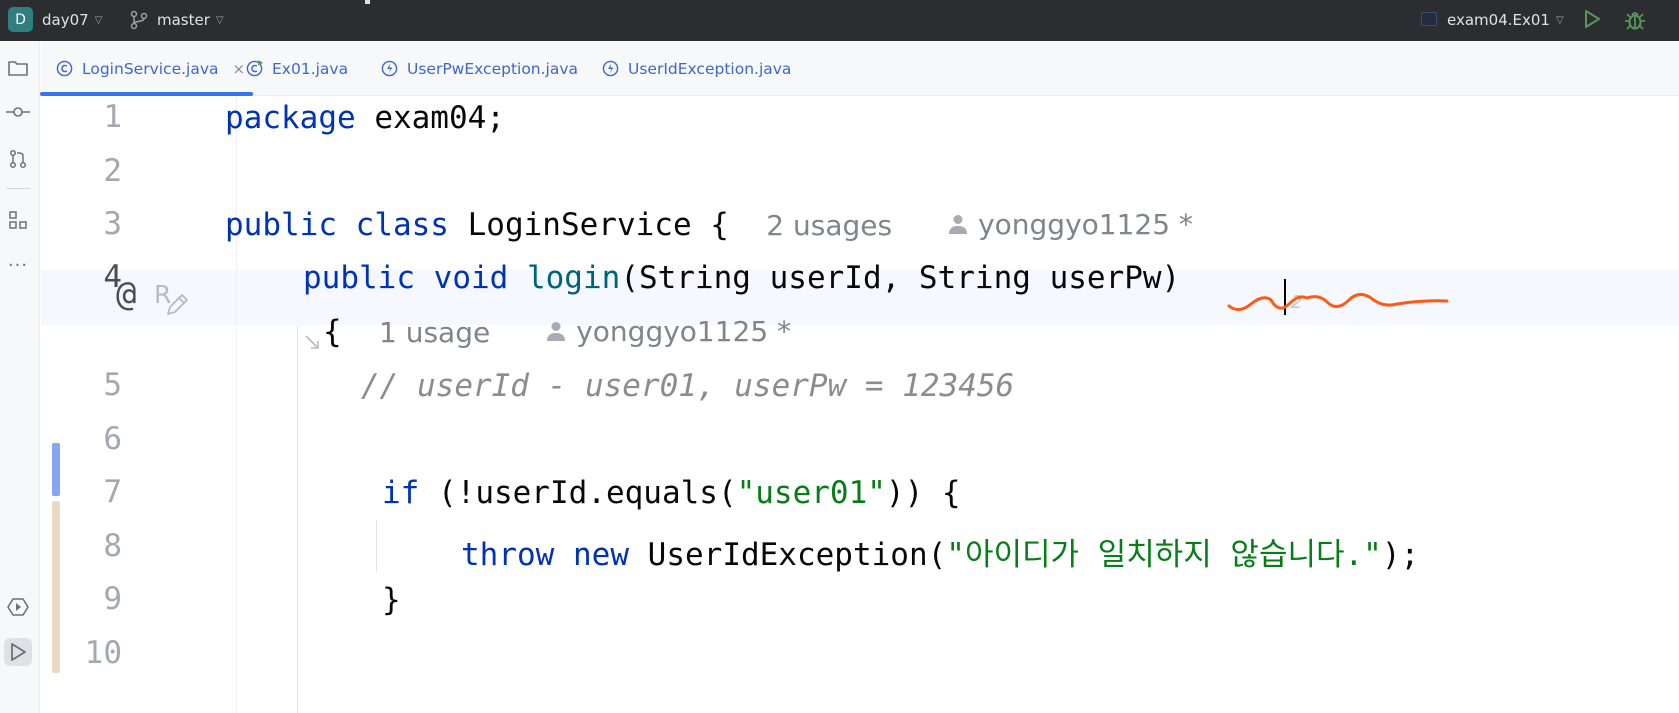  I want to click on run-config-selector: exam04.Ex01 ▽, so click(1505, 20).